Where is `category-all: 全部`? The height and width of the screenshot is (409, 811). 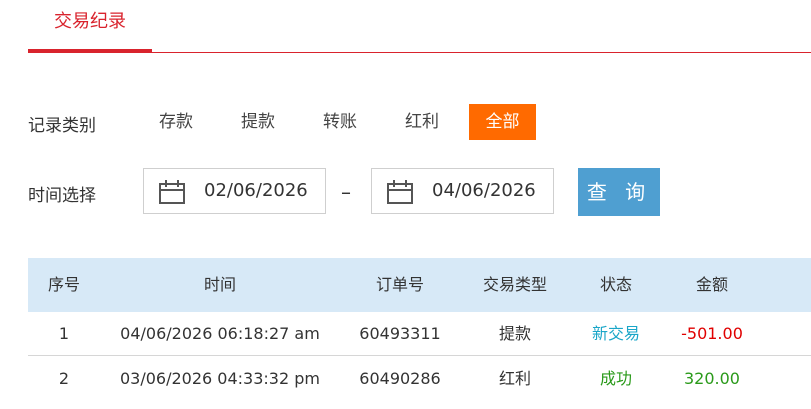
category-all: 全部 is located at coordinates (502, 122).